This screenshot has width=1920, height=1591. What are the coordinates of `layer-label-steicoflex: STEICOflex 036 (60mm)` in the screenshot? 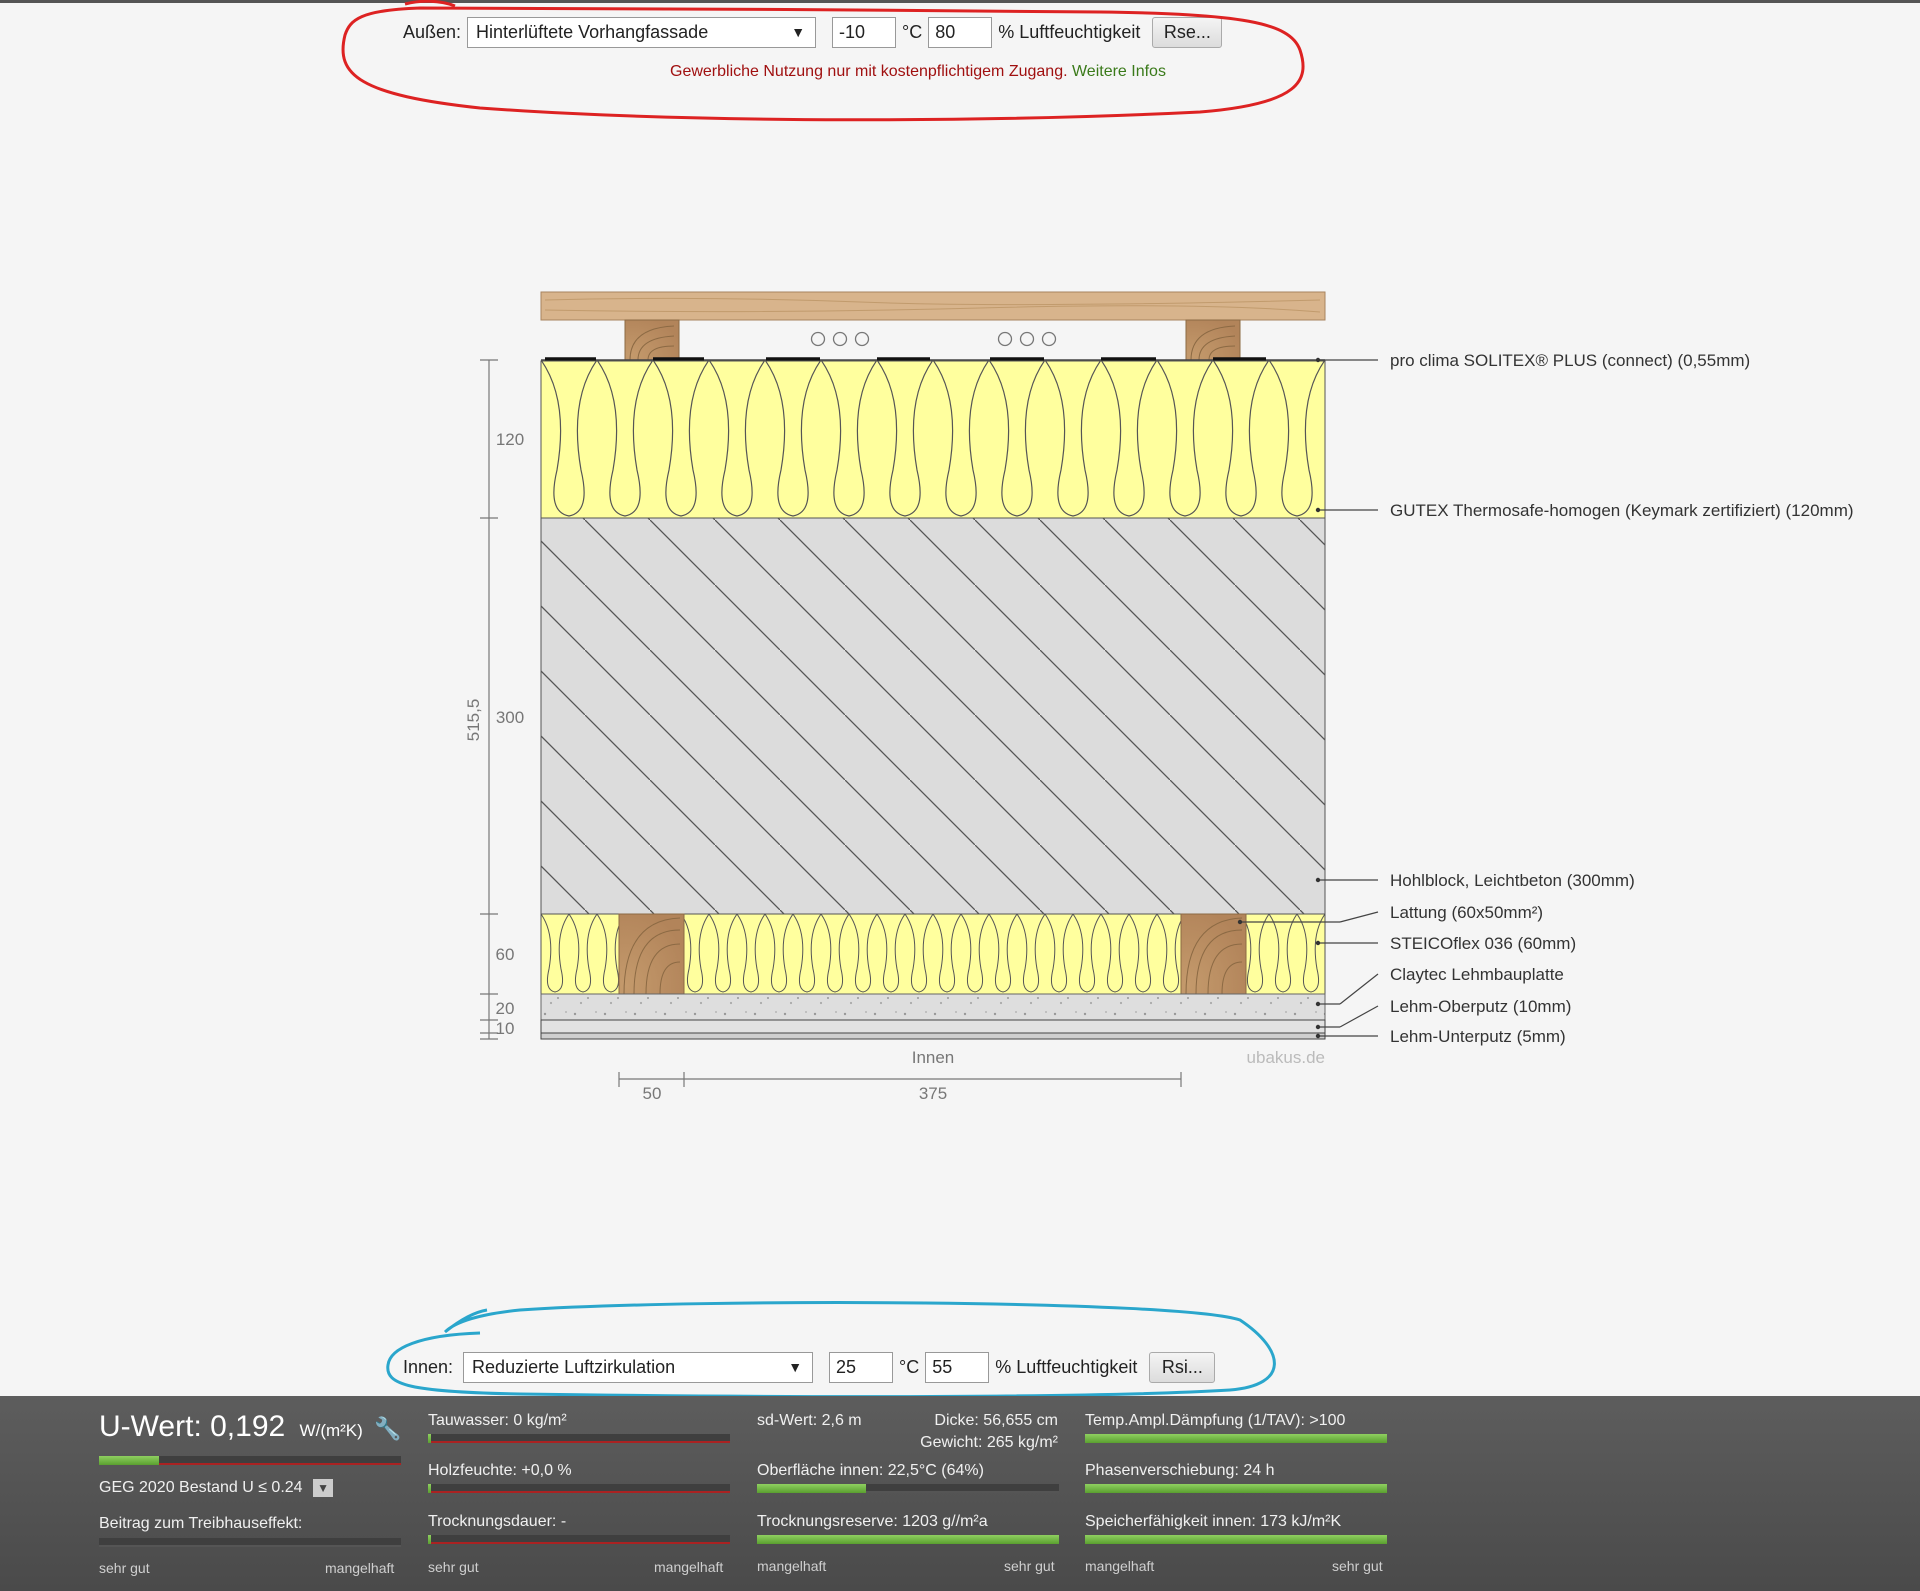 It's located at (1483, 943).